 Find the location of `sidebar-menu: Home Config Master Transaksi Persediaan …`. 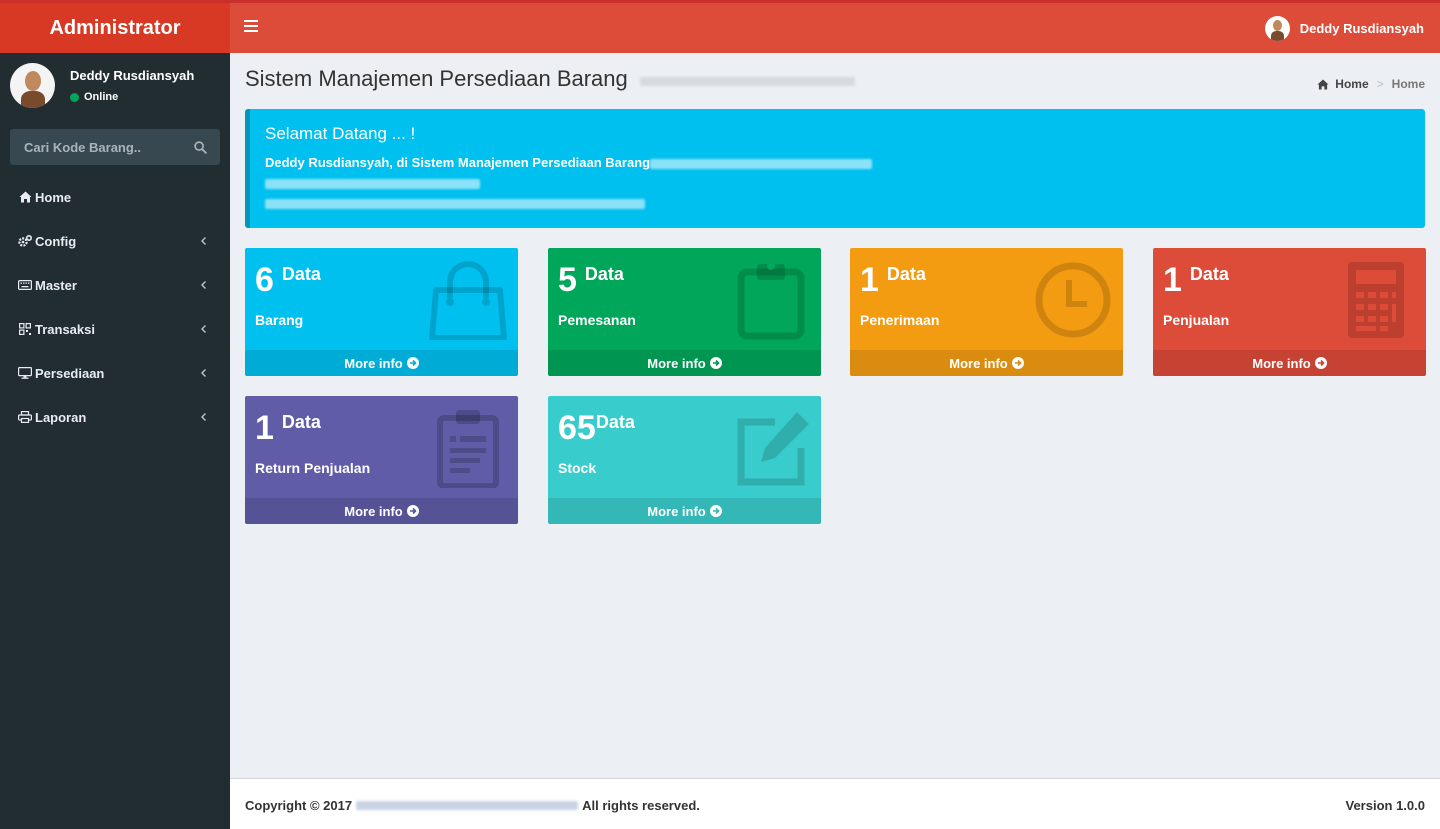

sidebar-menu: Home Config Master Transaksi Persediaan … is located at coordinates (115, 307).